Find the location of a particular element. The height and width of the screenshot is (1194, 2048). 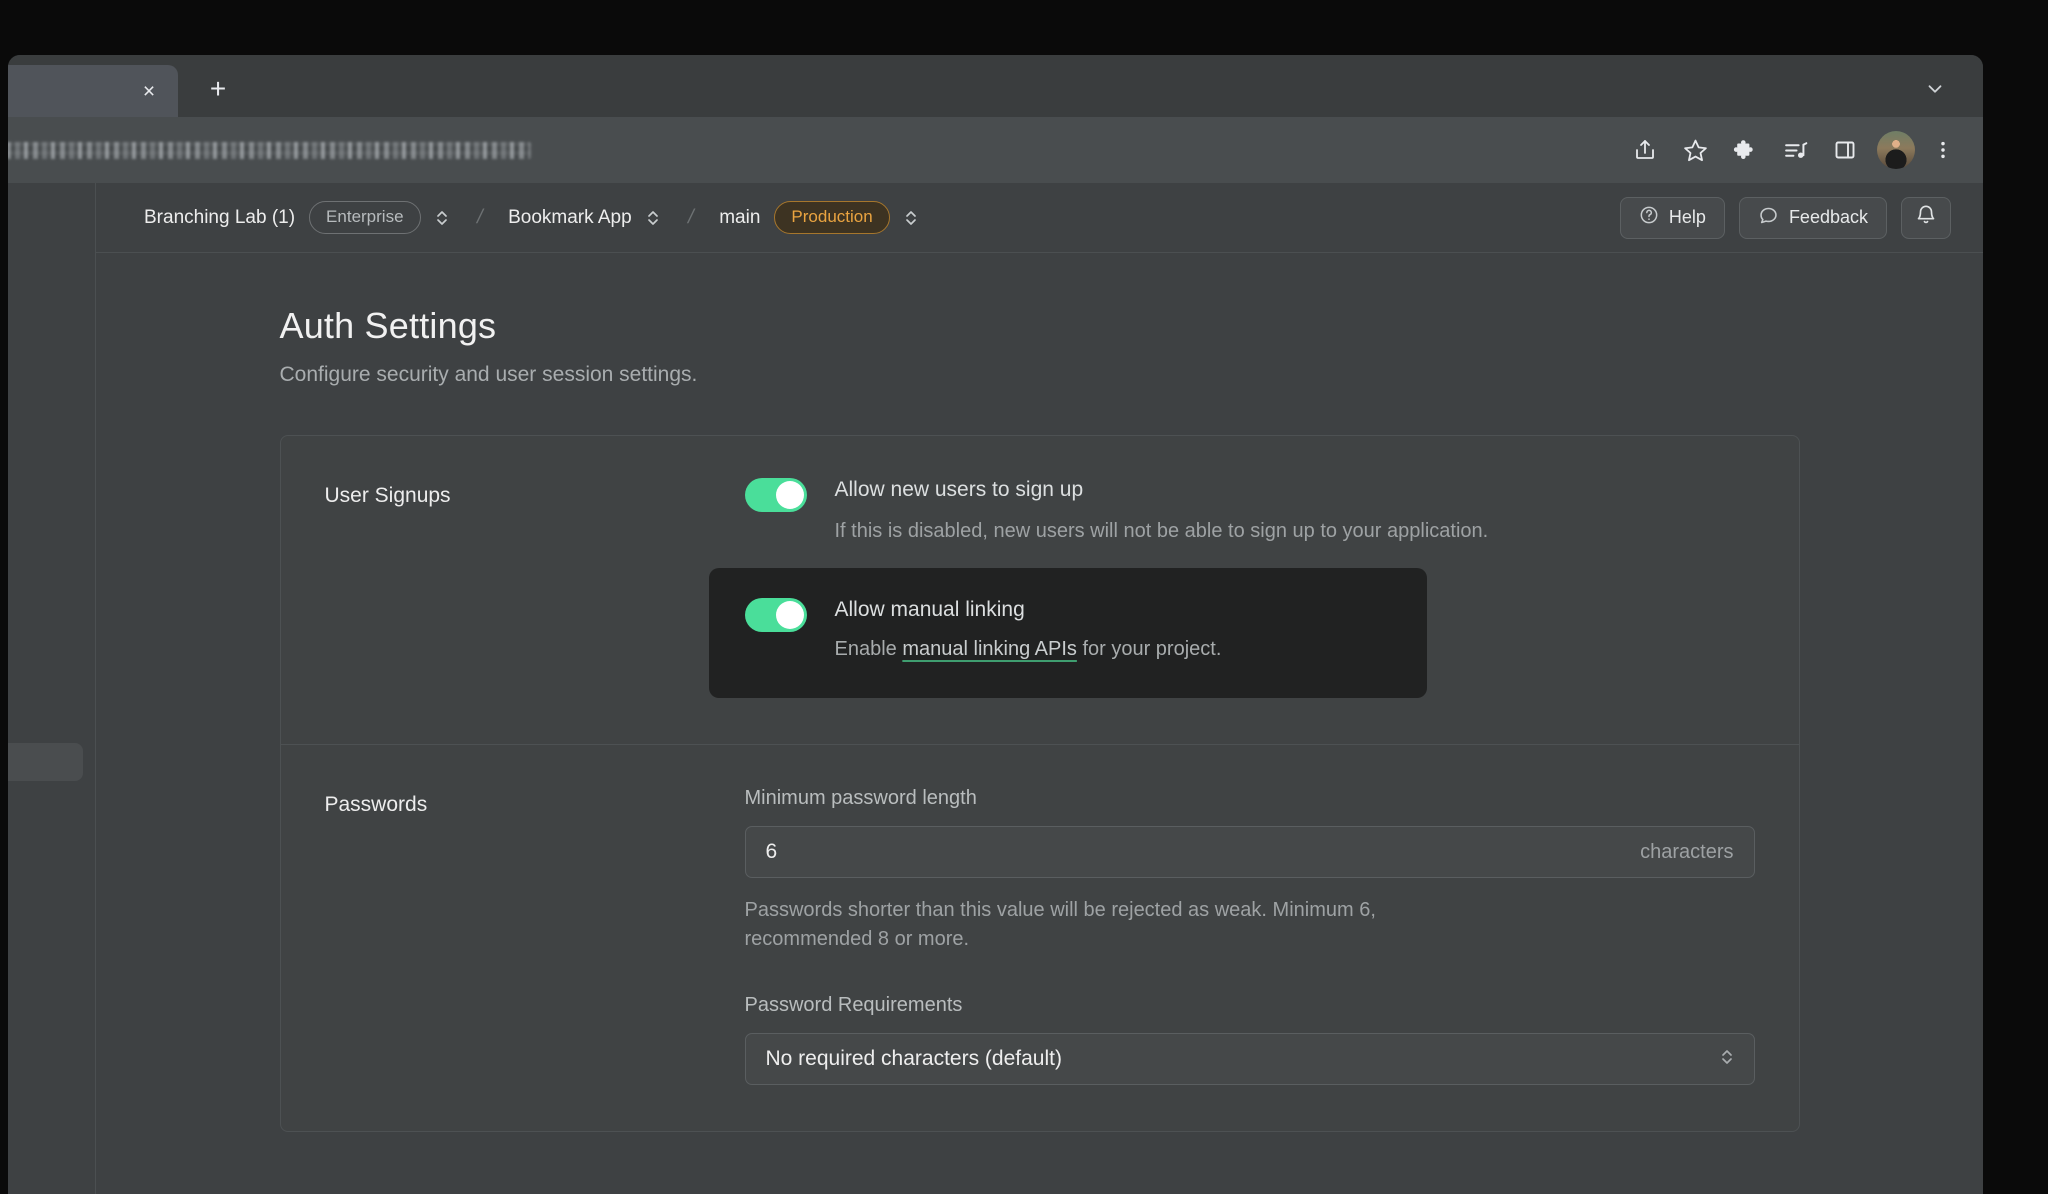

breadcrumb-branch-name: main is located at coordinates (739, 218).